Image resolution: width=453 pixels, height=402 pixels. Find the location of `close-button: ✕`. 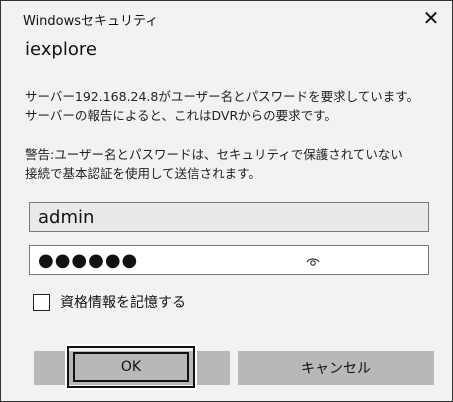

close-button: ✕ is located at coordinates (431, 18).